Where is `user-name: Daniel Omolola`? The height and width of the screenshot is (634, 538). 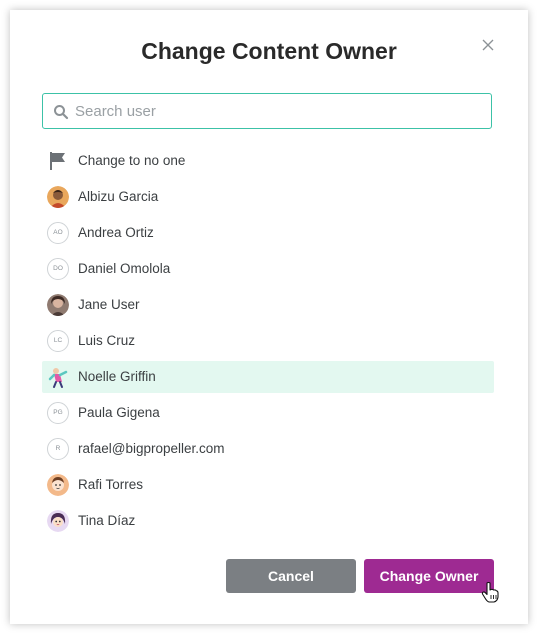
user-name: Daniel Omolola is located at coordinates (124, 268).